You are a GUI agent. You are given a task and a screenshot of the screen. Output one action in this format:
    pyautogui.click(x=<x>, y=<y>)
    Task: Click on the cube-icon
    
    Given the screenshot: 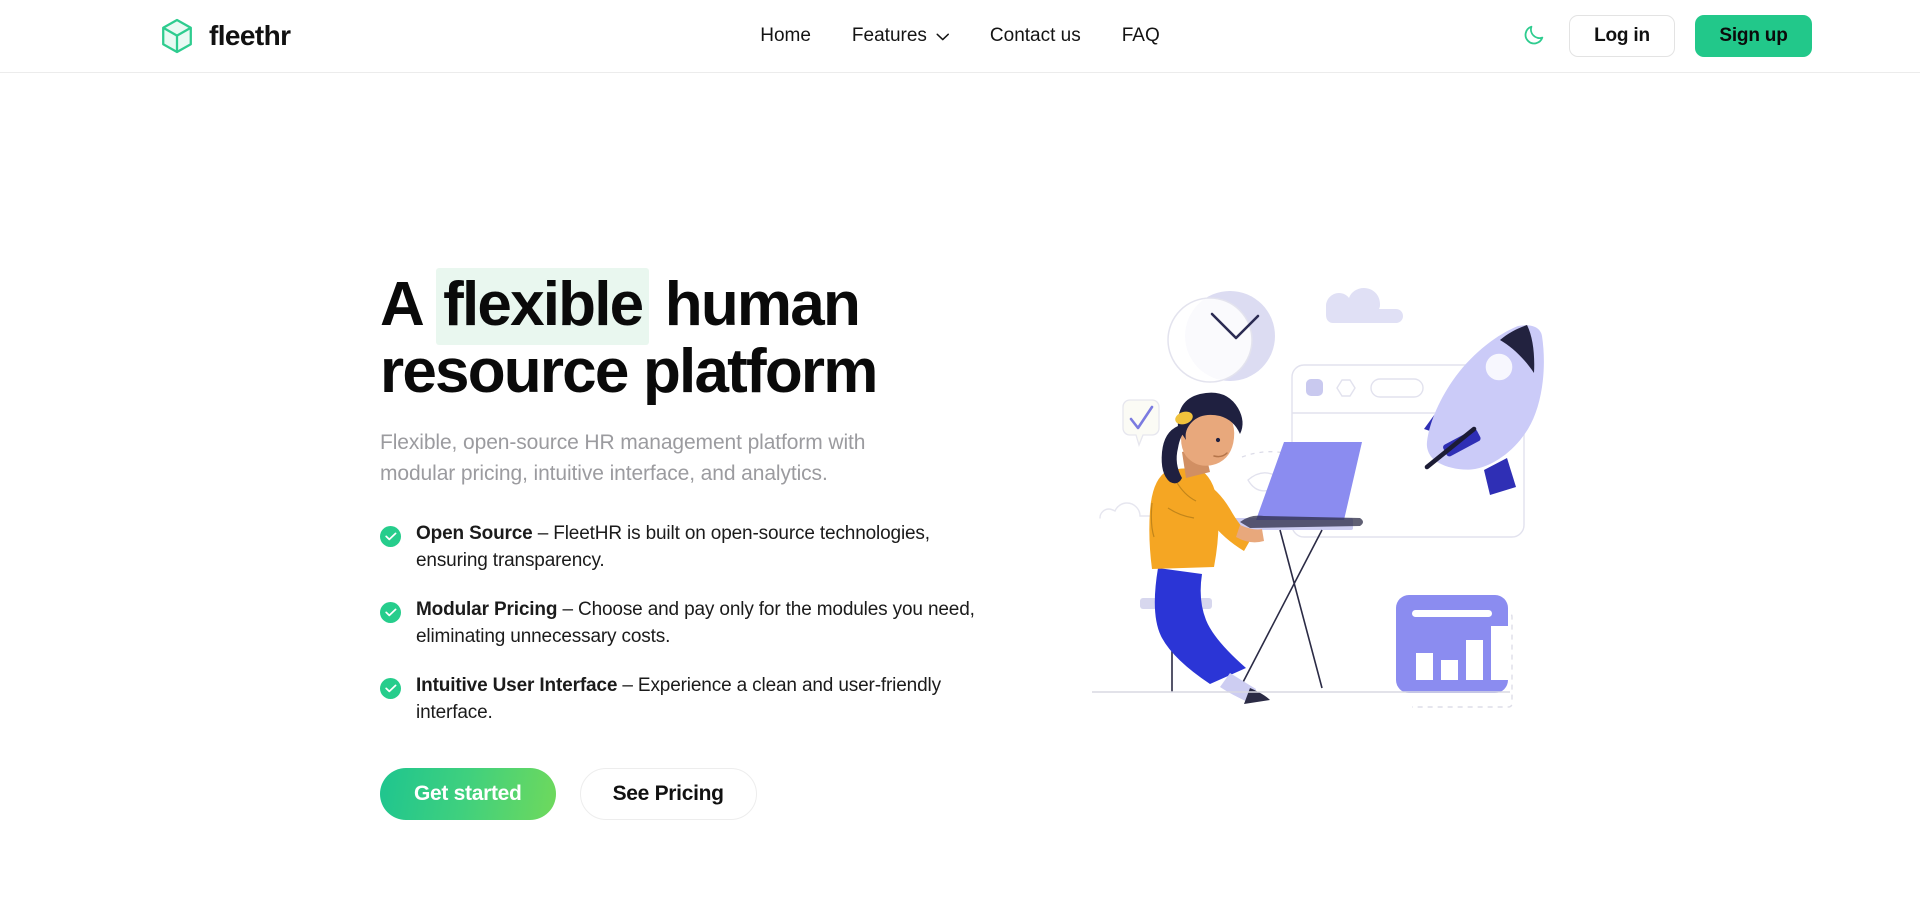 What is the action you would take?
    pyautogui.click(x=177, y=36)
    